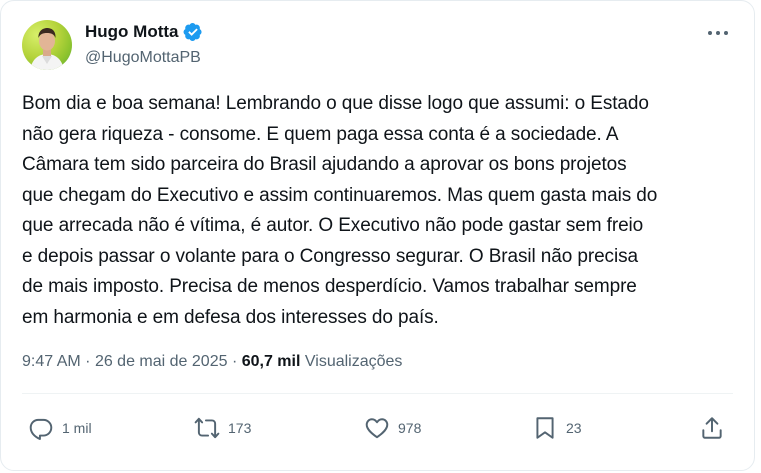  Describe the element at coordinates (222, 428) in the screenshot. I see `repost-button: 173` at that location.